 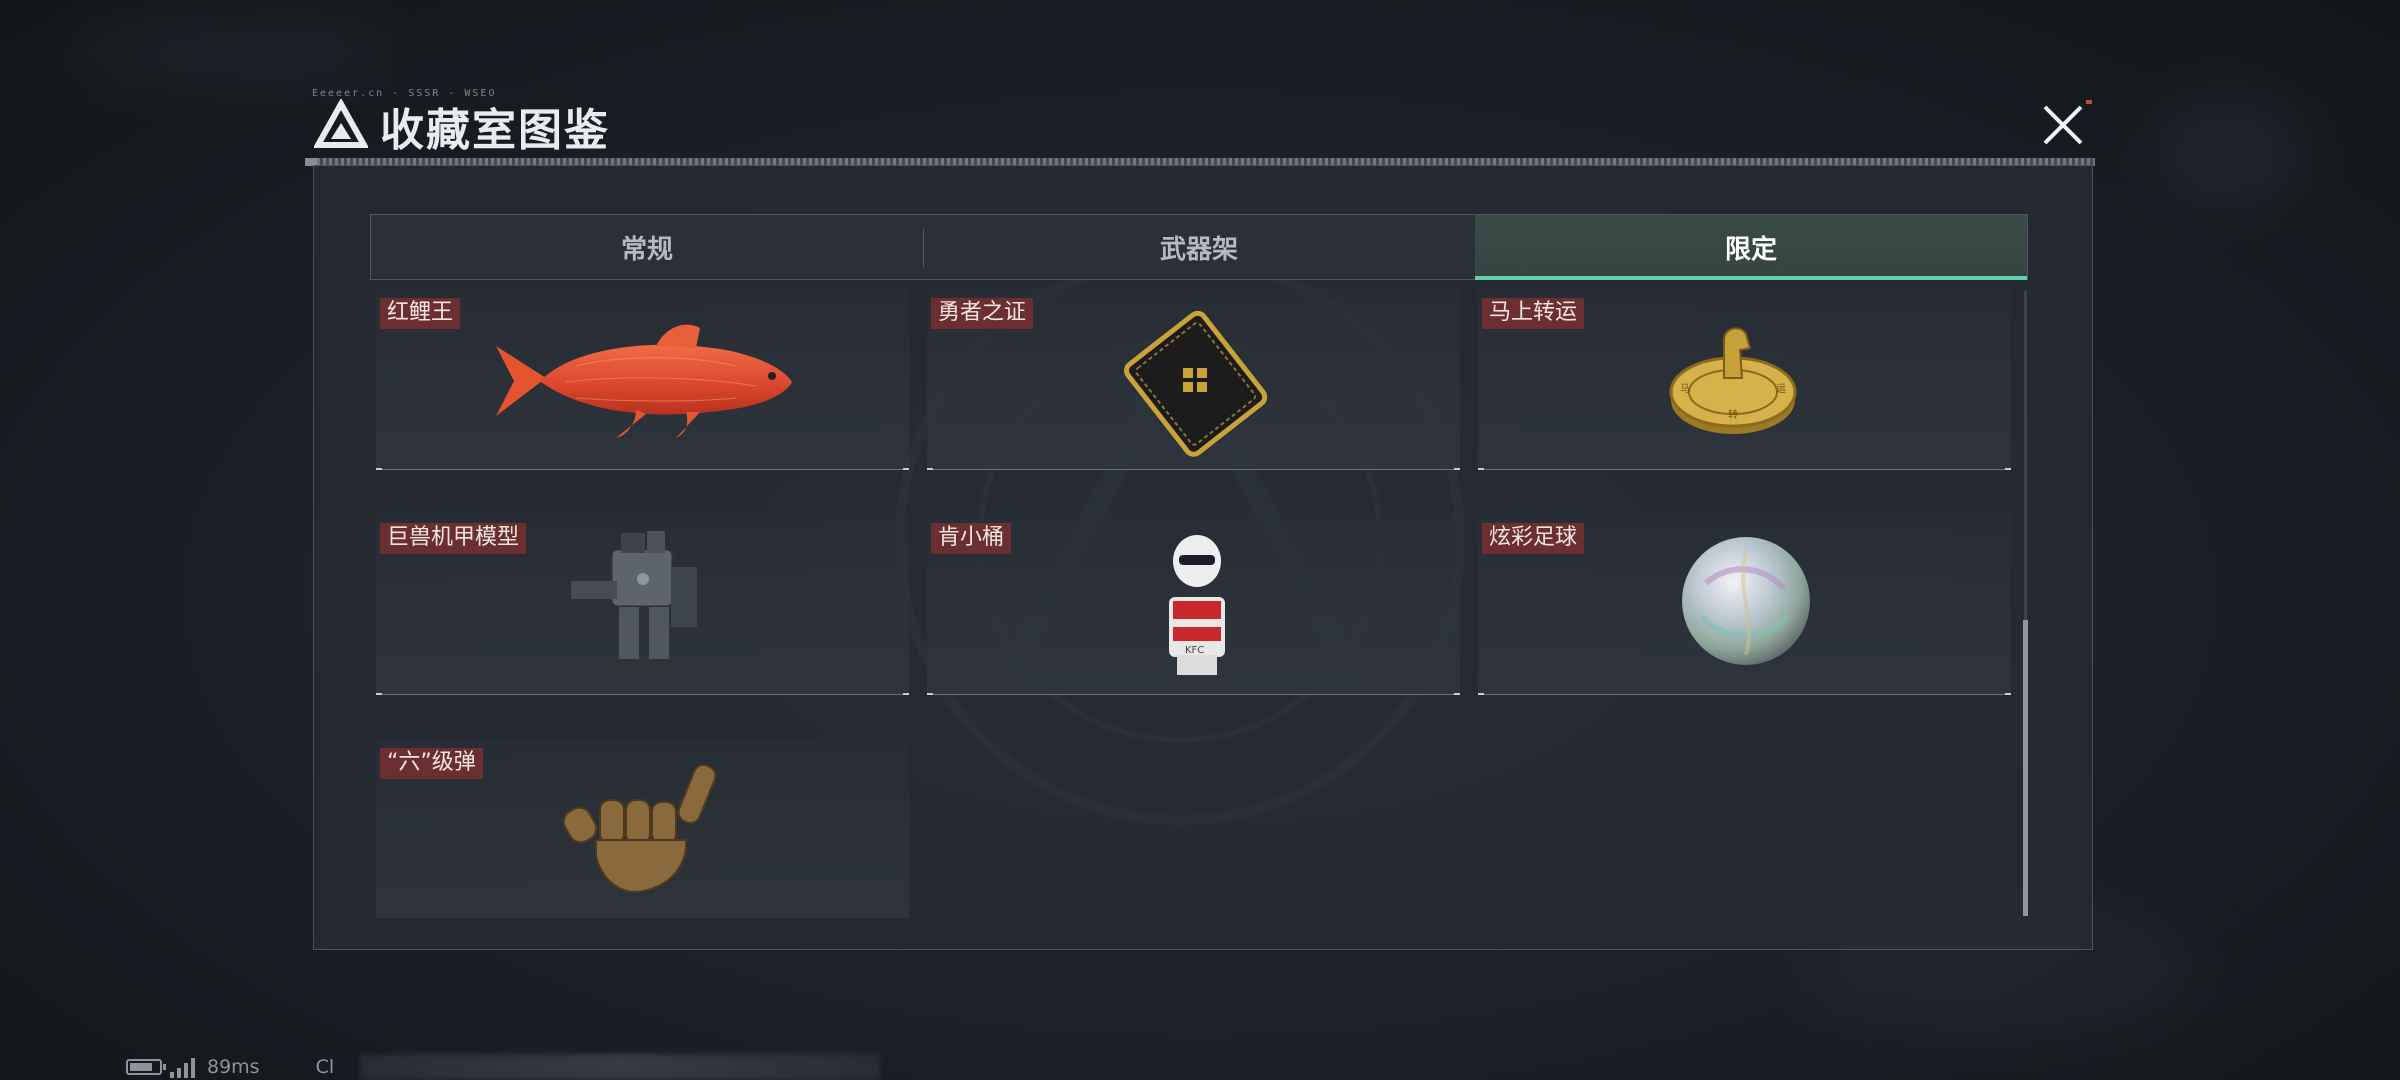 I want to click on colonel-bucket-figure-icon: KFC, so click(x=1197, y=605).